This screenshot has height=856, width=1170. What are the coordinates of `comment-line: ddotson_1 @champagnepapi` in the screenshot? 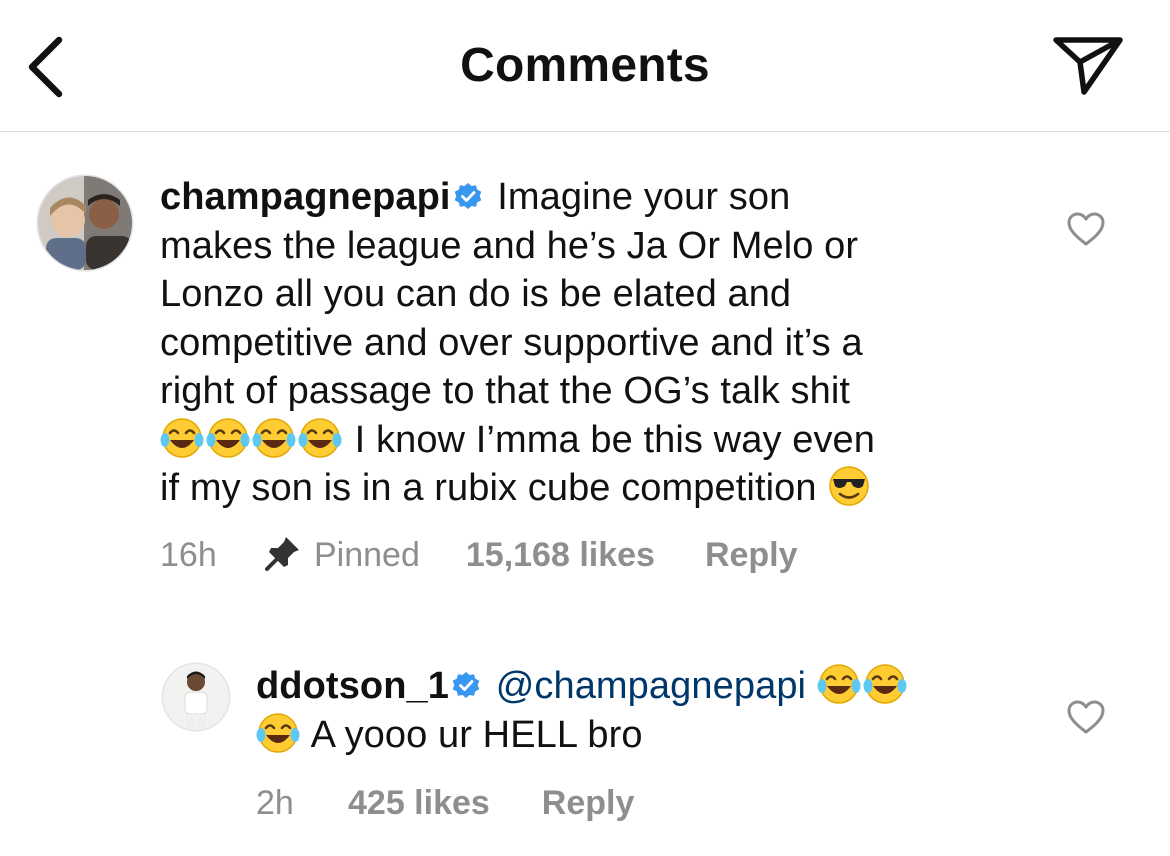 It's located at (646, 686).